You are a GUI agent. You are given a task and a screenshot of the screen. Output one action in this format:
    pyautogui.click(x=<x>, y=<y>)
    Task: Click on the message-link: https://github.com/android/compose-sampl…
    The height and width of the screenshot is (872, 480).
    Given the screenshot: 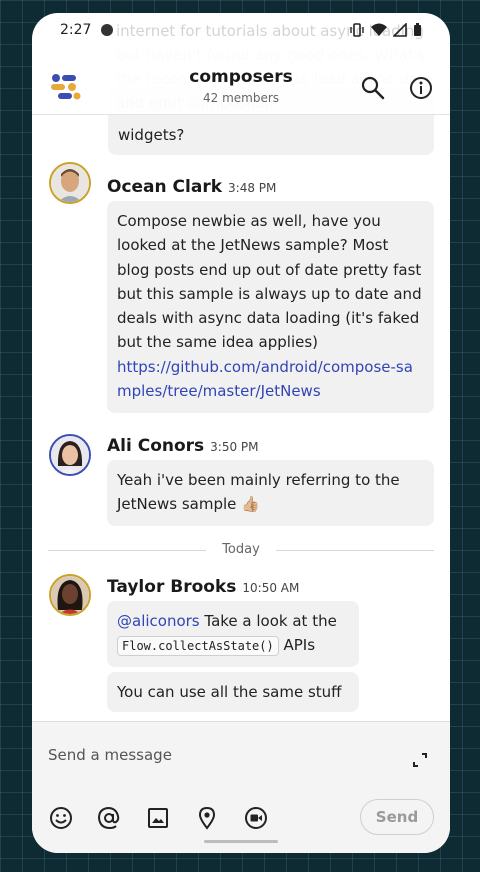 What is the action you would take?
    pyautogui.click(x=270, y=379)
    